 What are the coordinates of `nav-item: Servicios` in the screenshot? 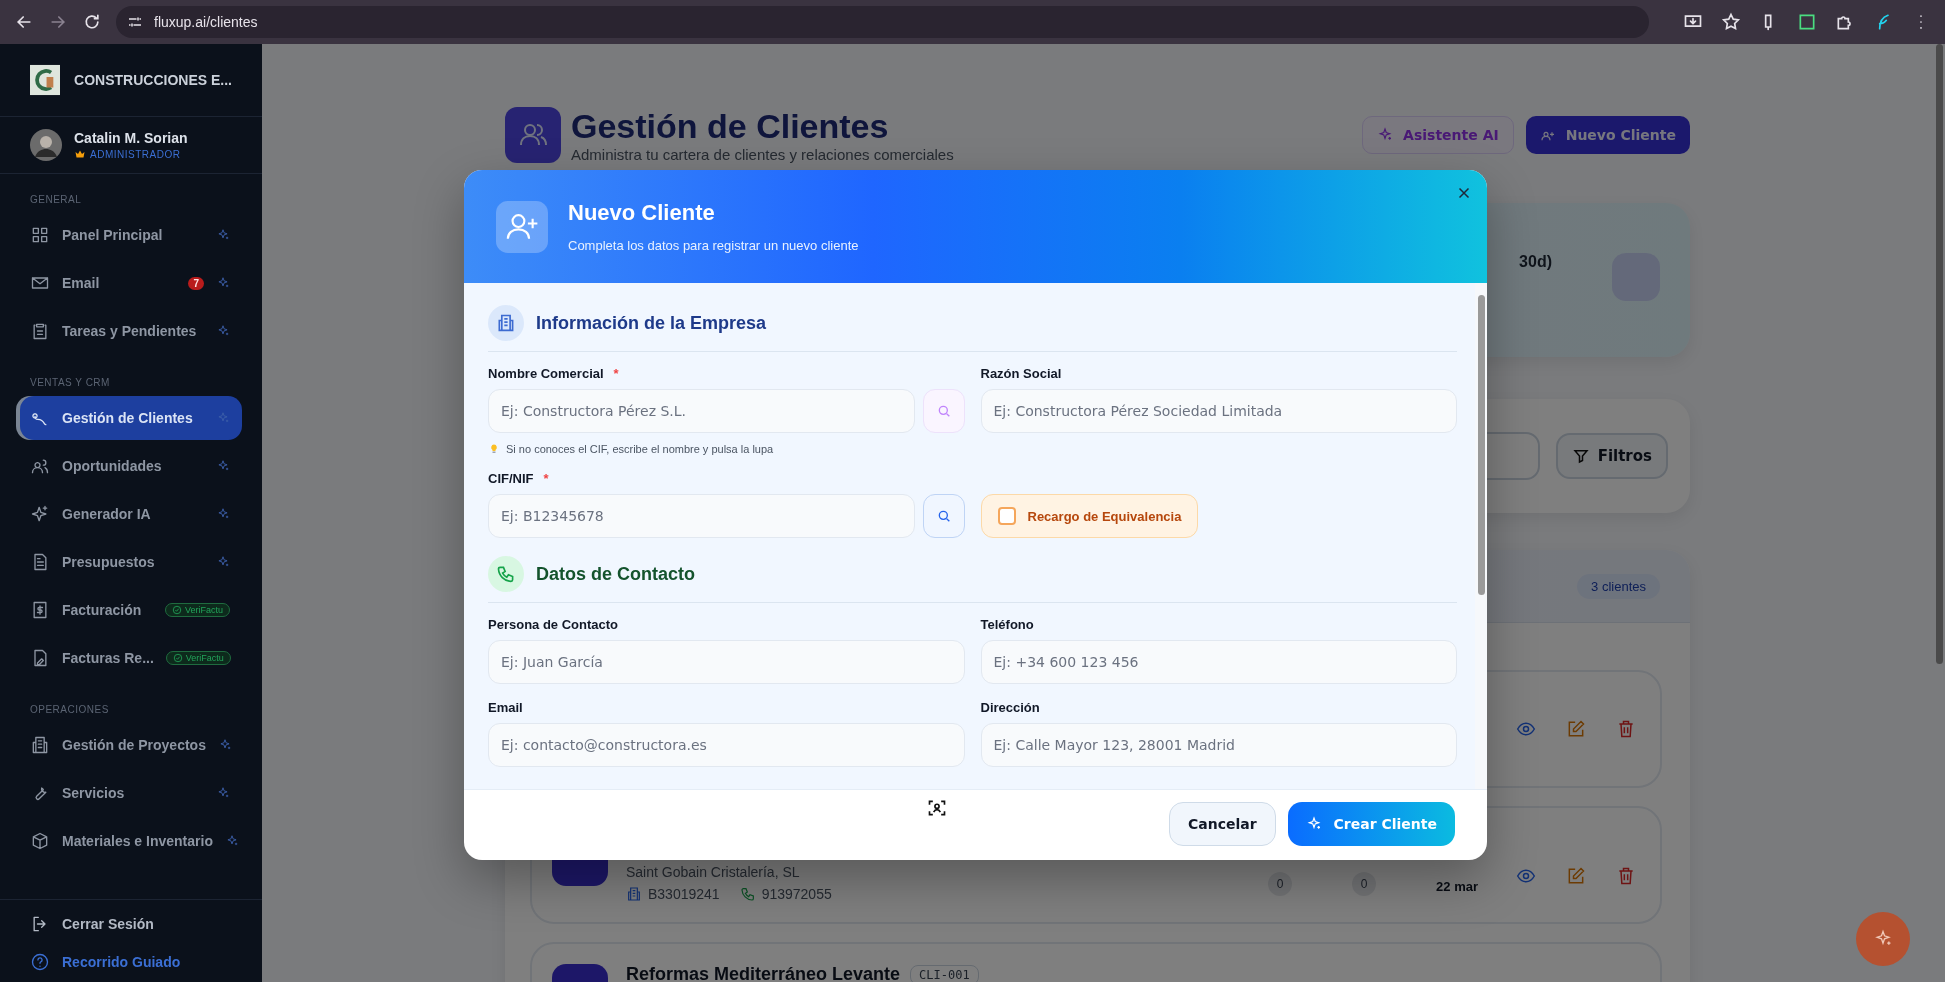 It's located at (131, 793).